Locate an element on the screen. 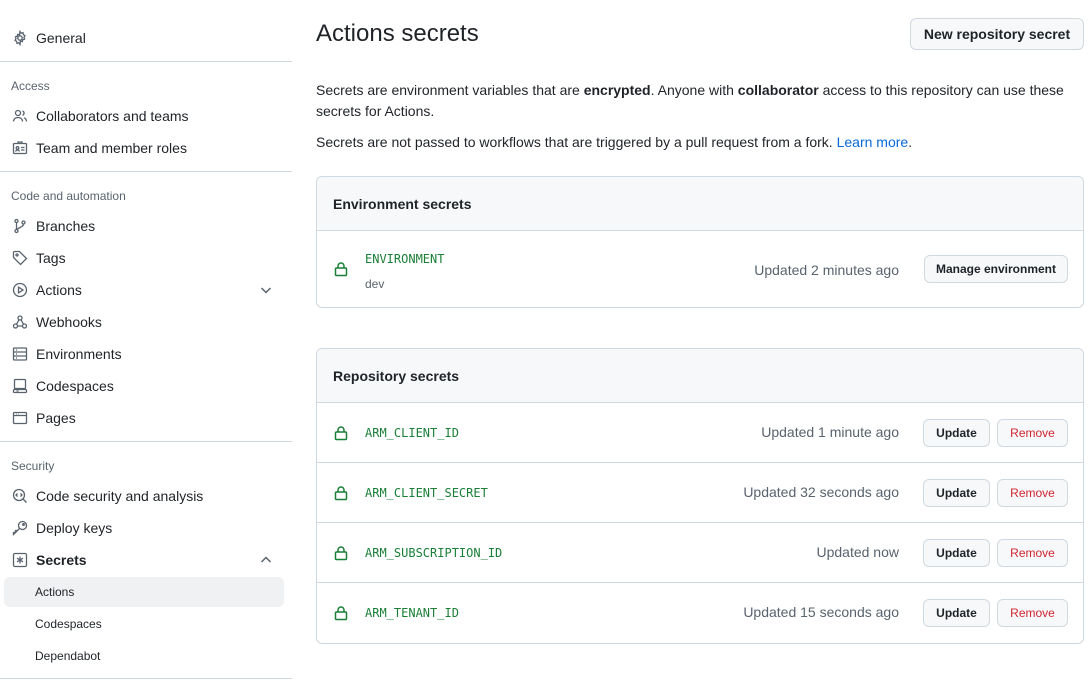 The height and width of the screenshot is (680, 1088). sidebar-section-code: Code and automation is located at coordinates (68, 196).